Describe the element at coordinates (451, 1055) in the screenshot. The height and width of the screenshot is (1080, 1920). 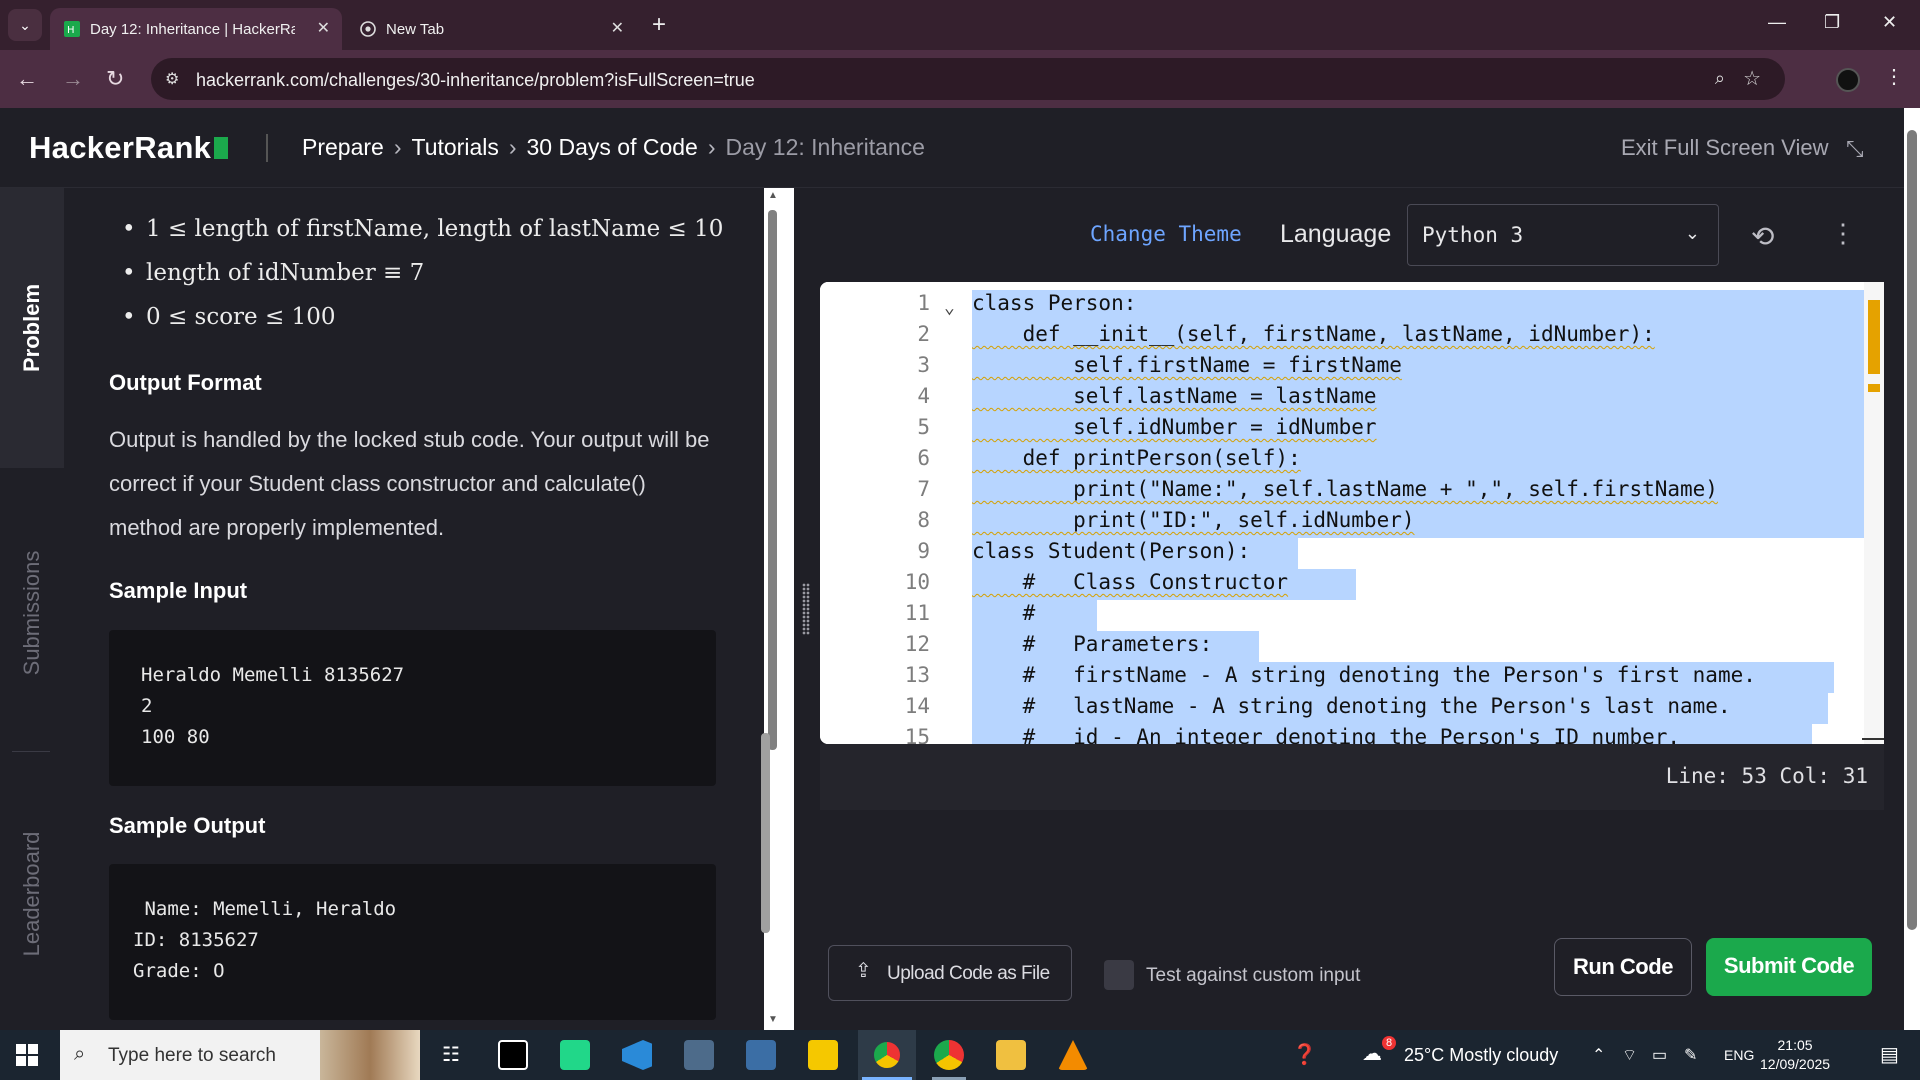
I see `task-view-icon: ☷` at that location.